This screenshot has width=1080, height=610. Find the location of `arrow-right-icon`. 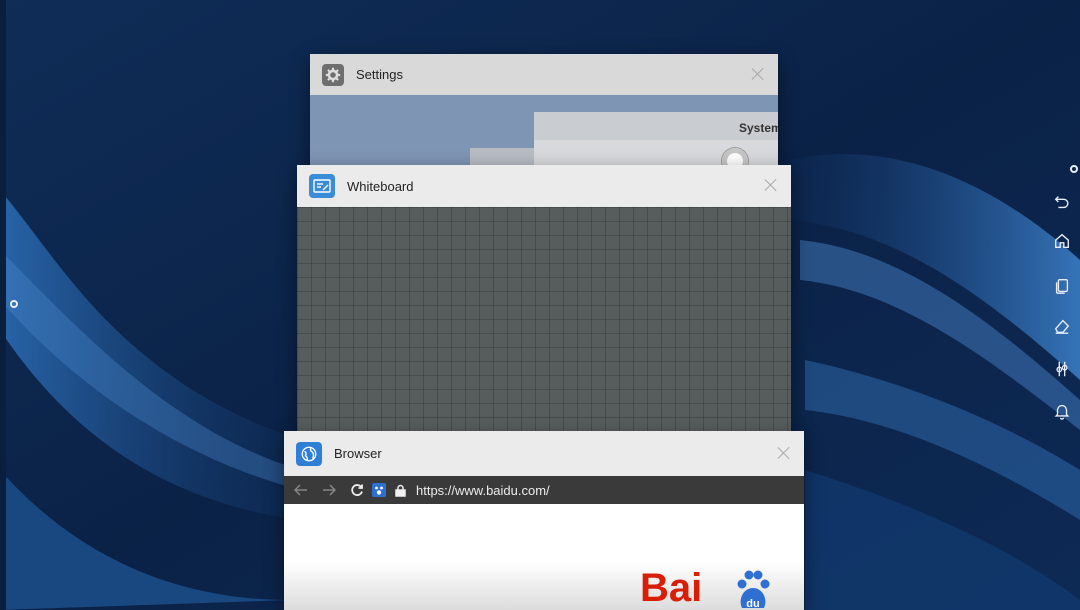

arrow-right-icon is located at coordinates (329, 490).